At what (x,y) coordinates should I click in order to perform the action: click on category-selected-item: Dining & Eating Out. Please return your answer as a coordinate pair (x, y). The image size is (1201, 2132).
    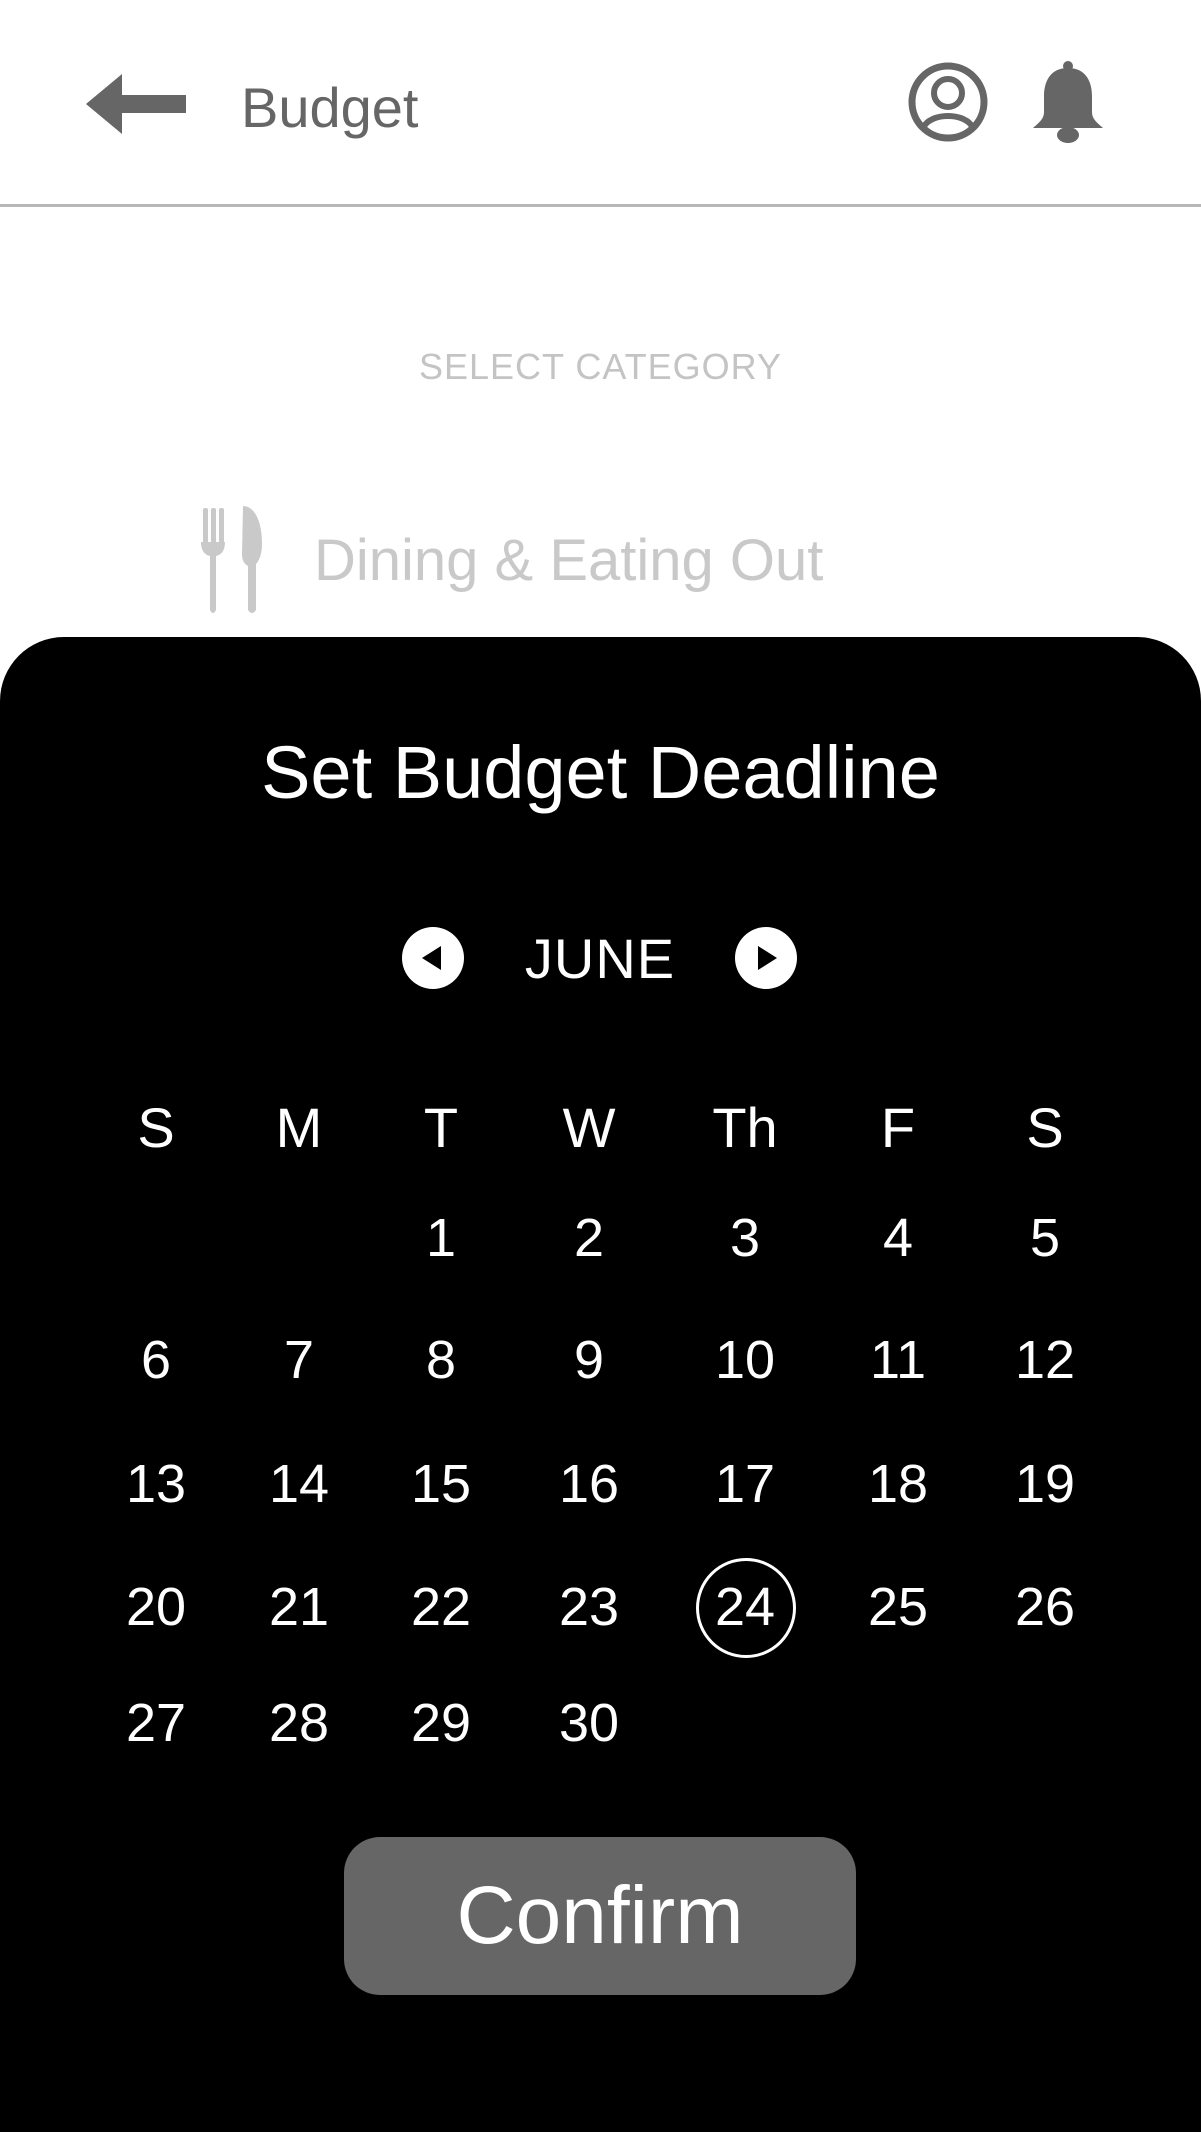
    Looking at the image, I should click on (511, 560).